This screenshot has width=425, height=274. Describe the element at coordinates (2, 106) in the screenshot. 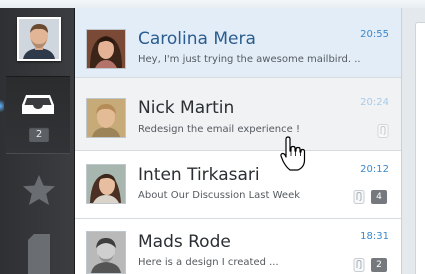

I see `active-indicator` at that location.